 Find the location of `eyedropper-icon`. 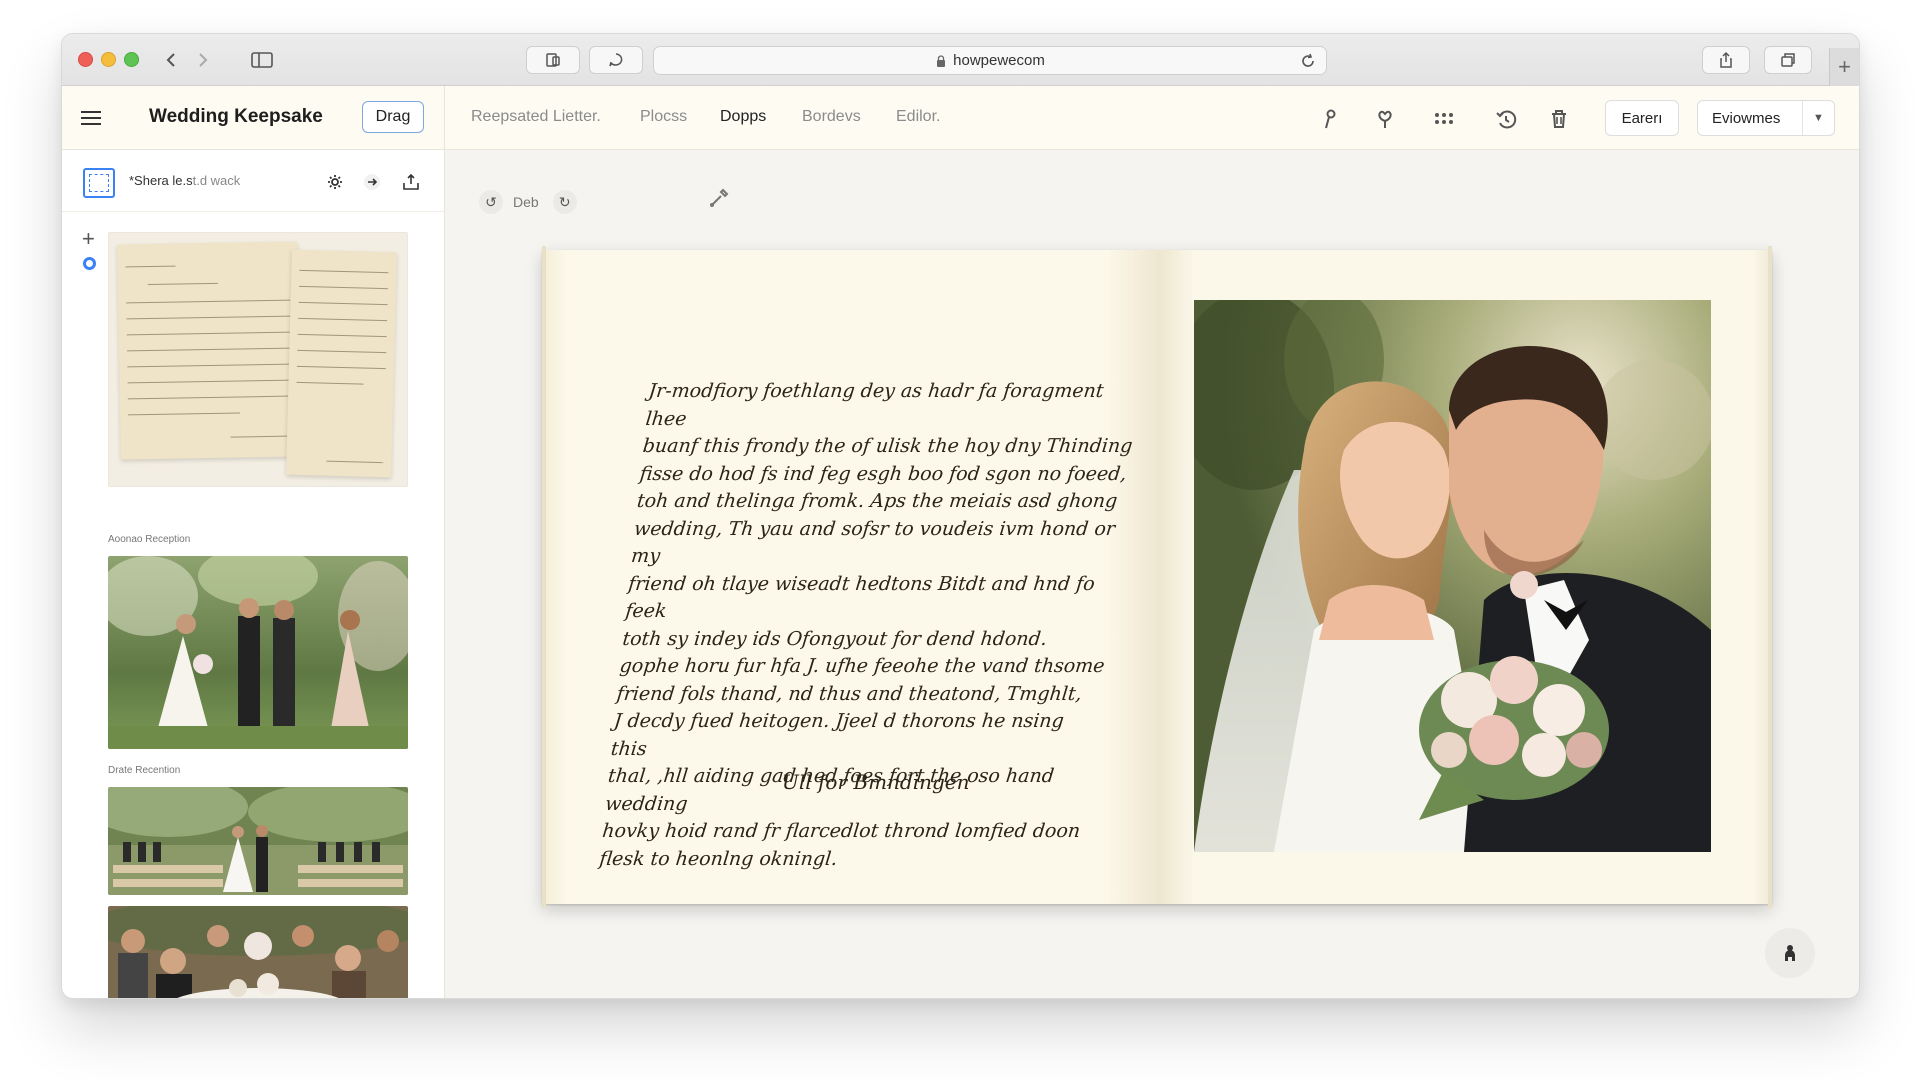

eyedropper-icon is located at coordinates (720, 197).